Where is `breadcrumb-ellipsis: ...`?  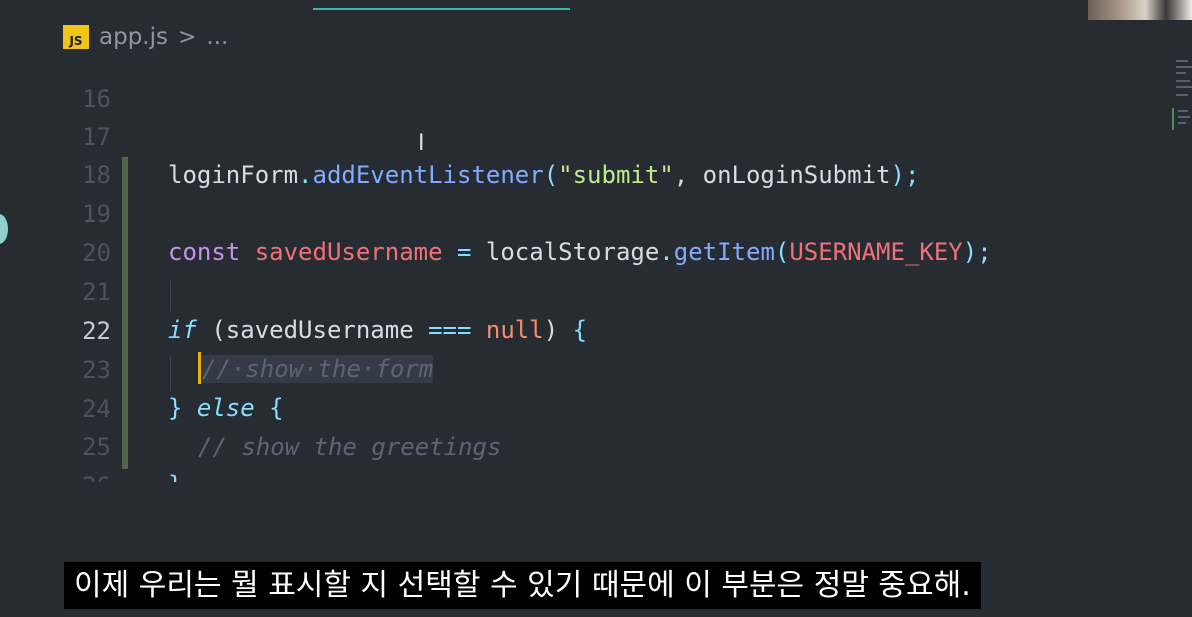
breadcrumb-ellipsis: ... is located at coordinates (217, 37).